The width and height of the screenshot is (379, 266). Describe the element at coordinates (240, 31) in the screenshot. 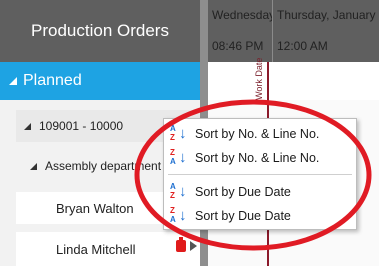

I see `timeline-column-1: Wednesday 08:46 PM` at that location.